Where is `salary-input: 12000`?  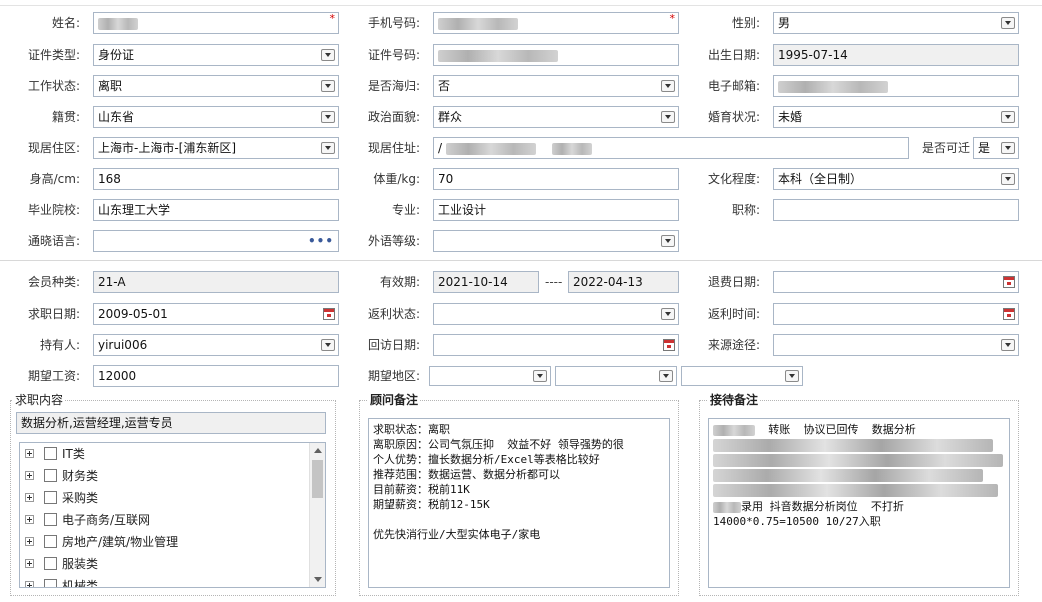 salary-input: 12000 is located at coordinates (216, 376).